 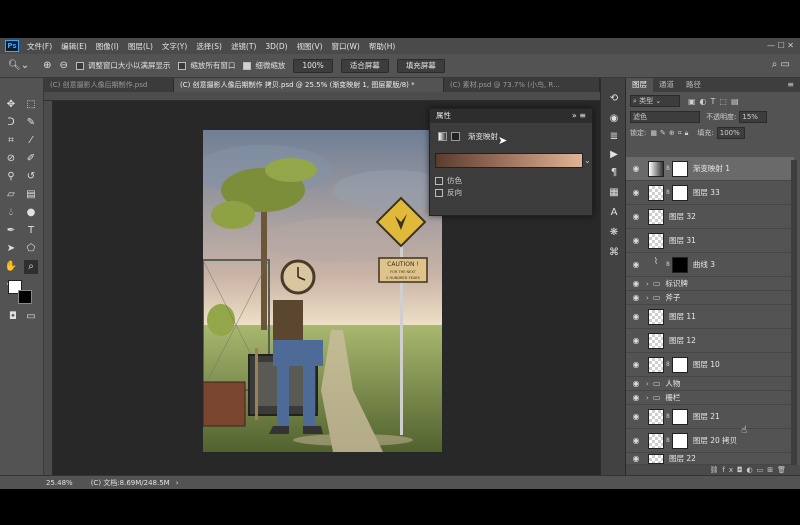 I want to click on path-select-icon: ➤, so click(x=11, y=249).